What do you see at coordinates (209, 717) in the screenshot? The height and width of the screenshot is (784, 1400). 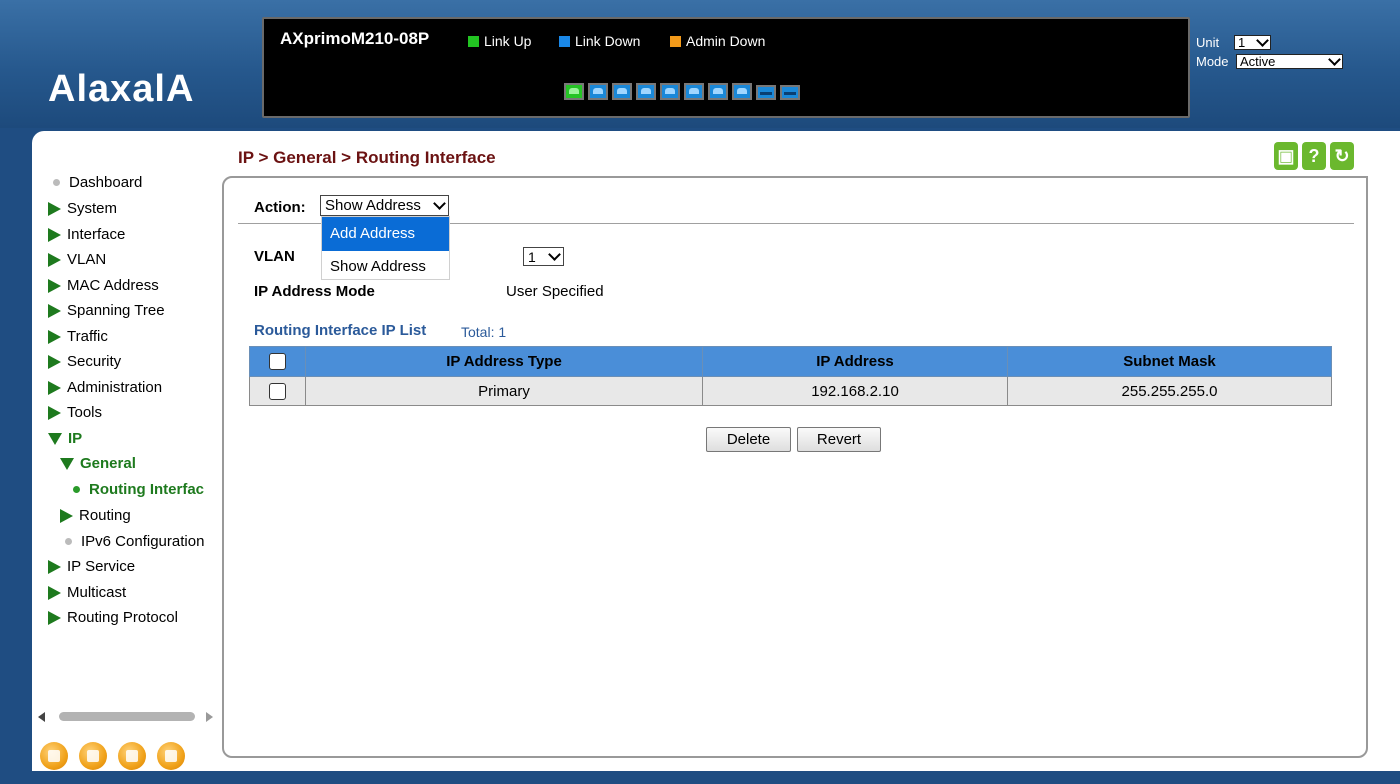 I see `scroll-right-icon` at bounding box center [209, 717].